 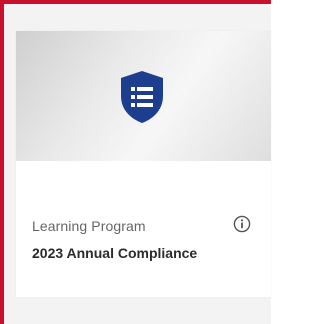 I want to click on card-title: 2023 Annual Compliance, so click(x=114, y=253).